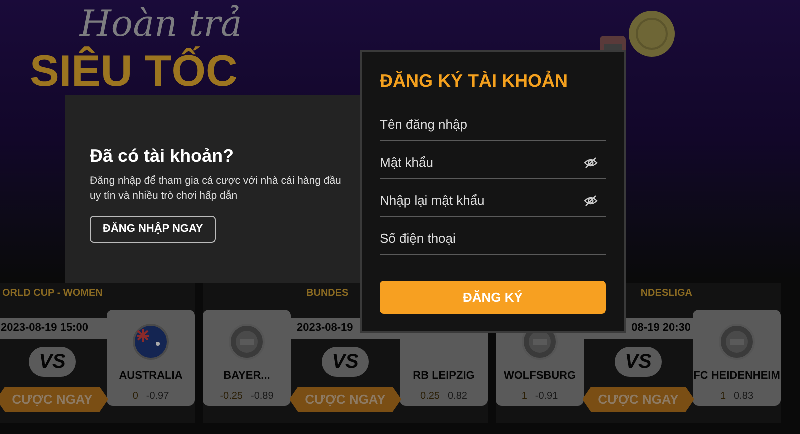  Describe the element at coordinates (540, 376) in the screenshot. I see `team-name: WOLFSBURG` at that location.